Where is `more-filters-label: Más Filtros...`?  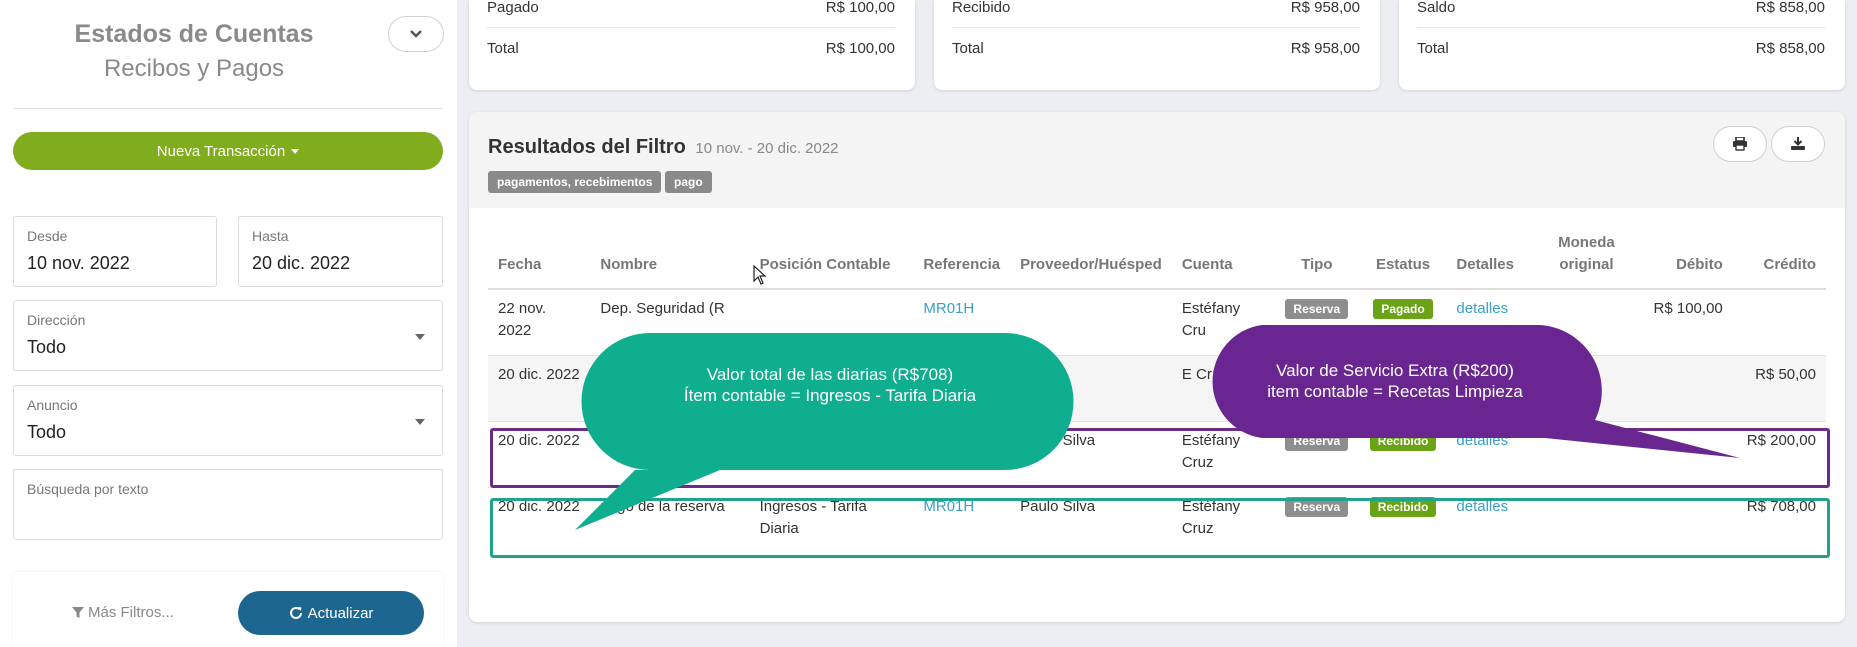
more-filters-label: Más Filtros... is located at coordinates (131, 612).